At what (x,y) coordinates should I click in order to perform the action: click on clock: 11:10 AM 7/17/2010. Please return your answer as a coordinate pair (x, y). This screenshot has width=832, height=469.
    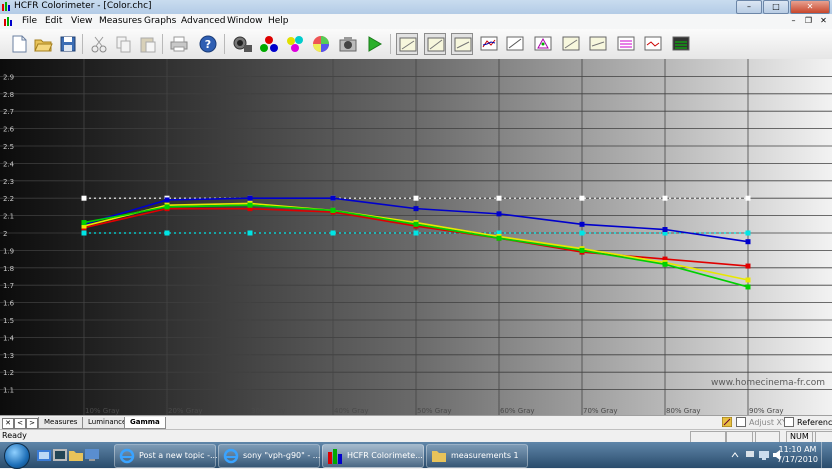
    Looking at the image, I should click on (797, 455).